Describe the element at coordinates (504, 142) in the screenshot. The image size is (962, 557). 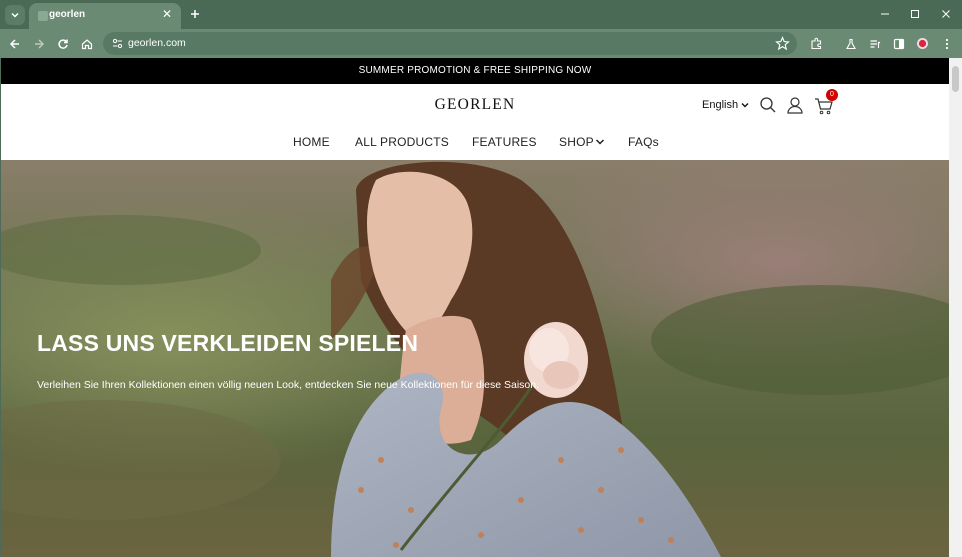
I see `nav-item-features: FEATURES` at that location.